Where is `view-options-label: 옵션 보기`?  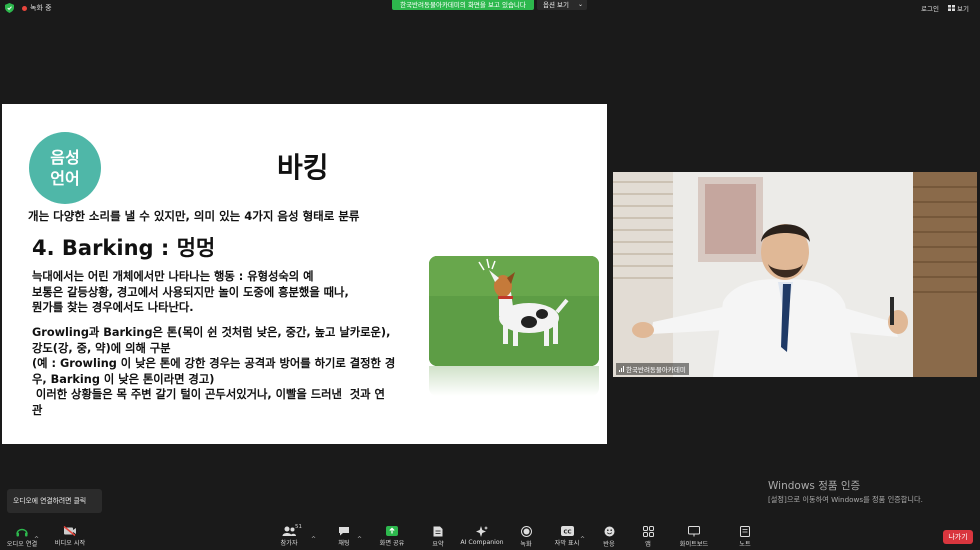 view-options-label: 옵션 보기 is located at coordinates (556, 5).